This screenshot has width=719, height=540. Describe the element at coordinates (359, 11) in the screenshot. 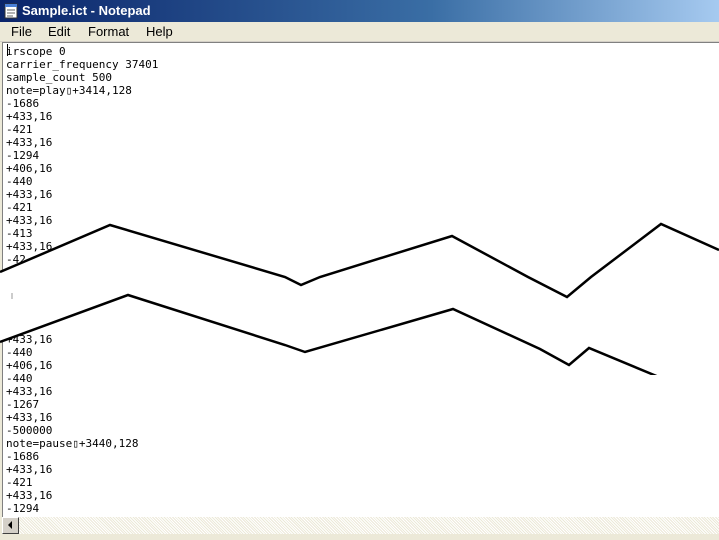

I see `title-bar: Sample.ict - Notepad` at that location.